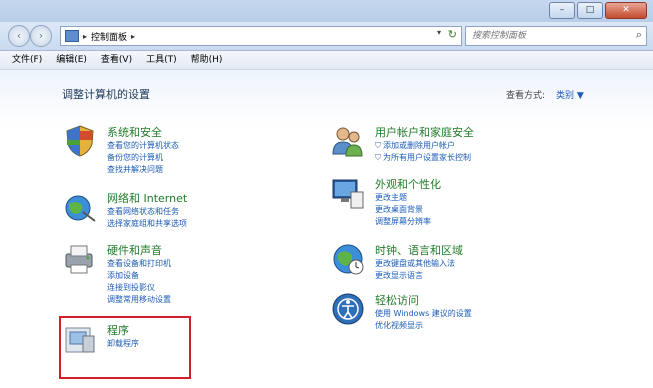  I want to click on close-icon: ✕, so click(626, 10).